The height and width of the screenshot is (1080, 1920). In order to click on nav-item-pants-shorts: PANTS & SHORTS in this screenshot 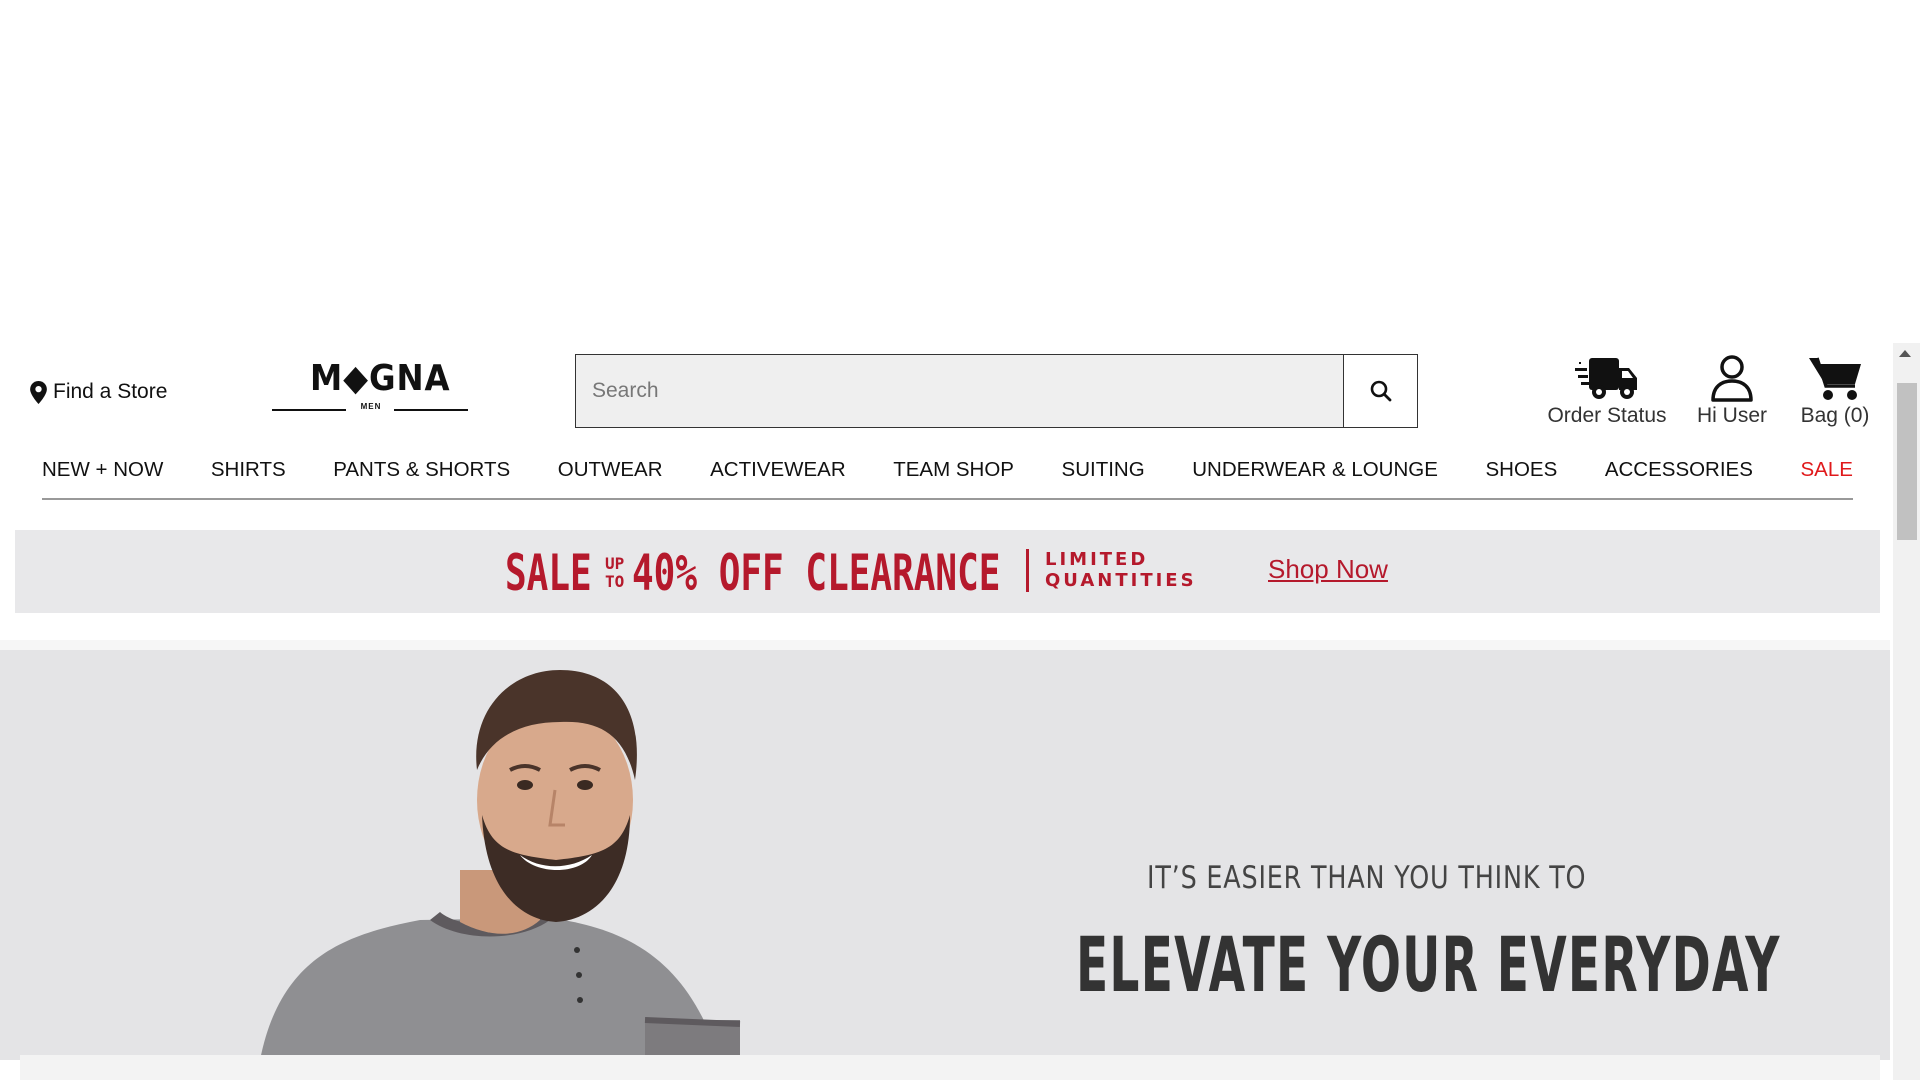, I will do `click(421, 476)`.